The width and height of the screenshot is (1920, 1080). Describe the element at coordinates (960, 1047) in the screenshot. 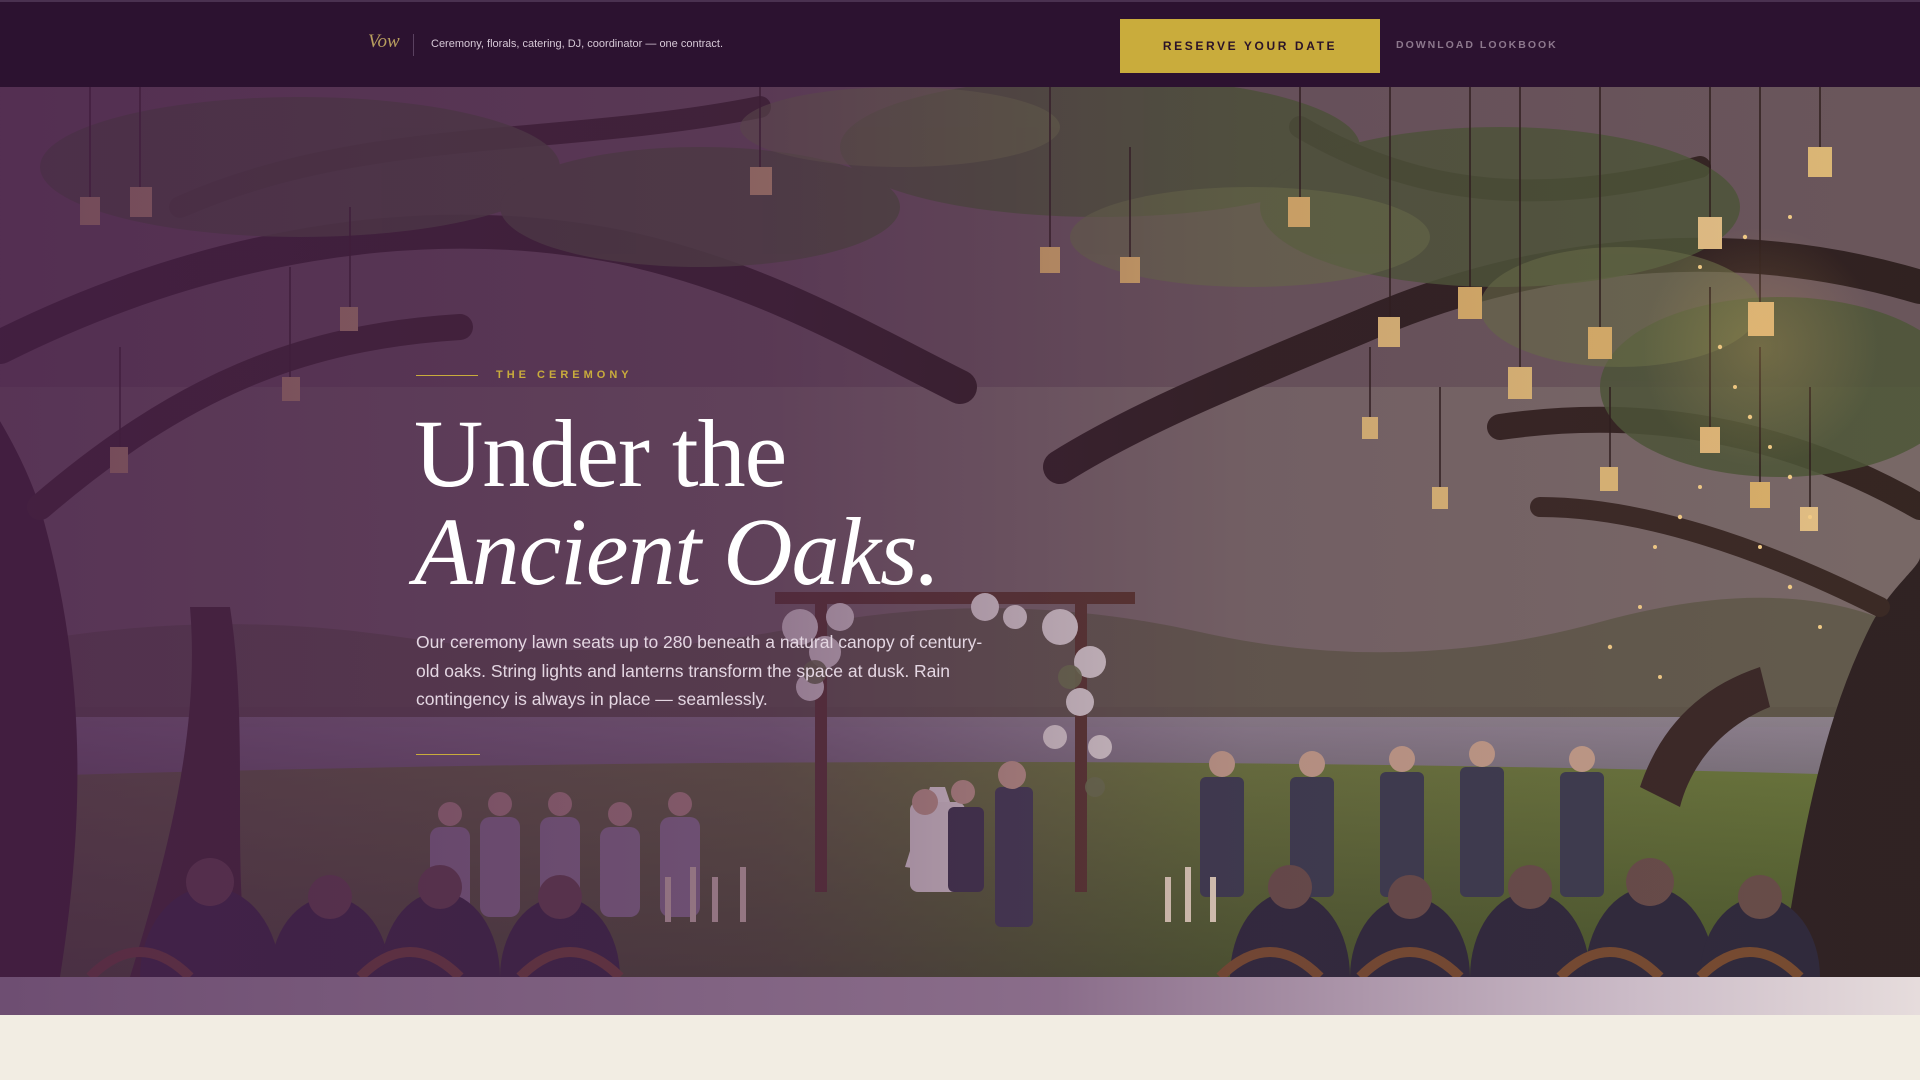

I see `next-section` at that location.